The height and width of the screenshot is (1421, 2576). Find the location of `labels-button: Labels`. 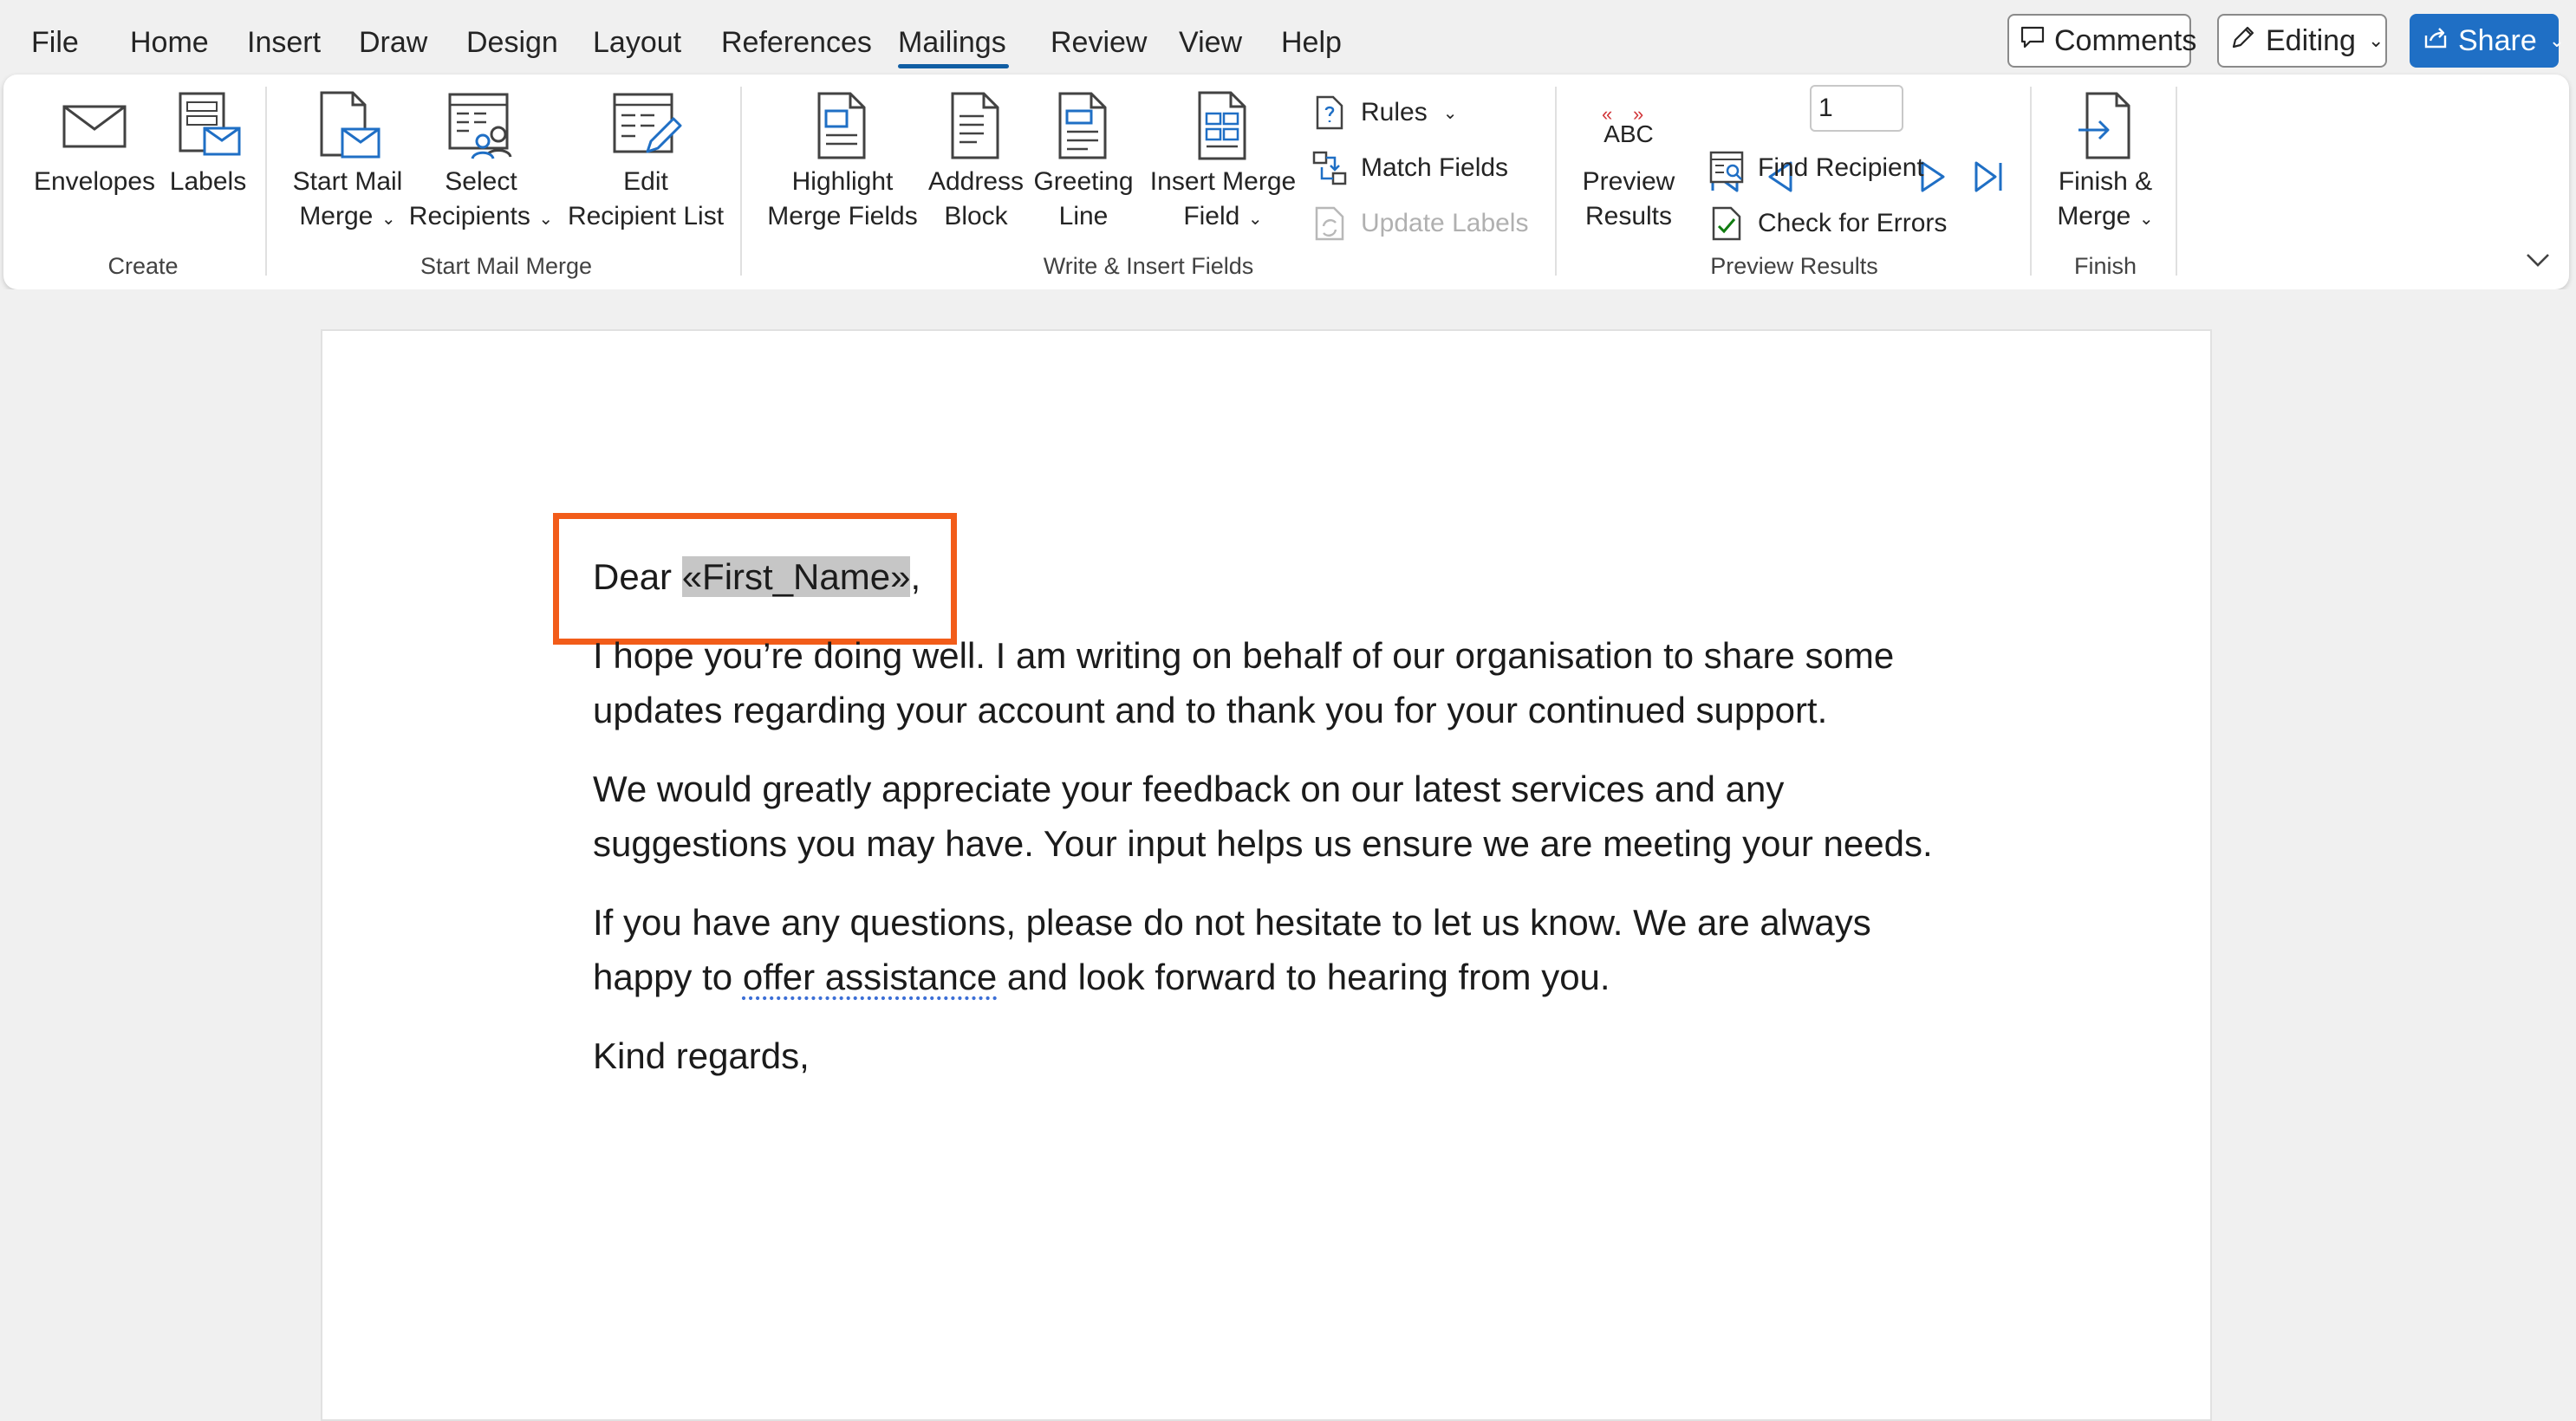

labels-button: Labels is located at coordinates (208, 165).